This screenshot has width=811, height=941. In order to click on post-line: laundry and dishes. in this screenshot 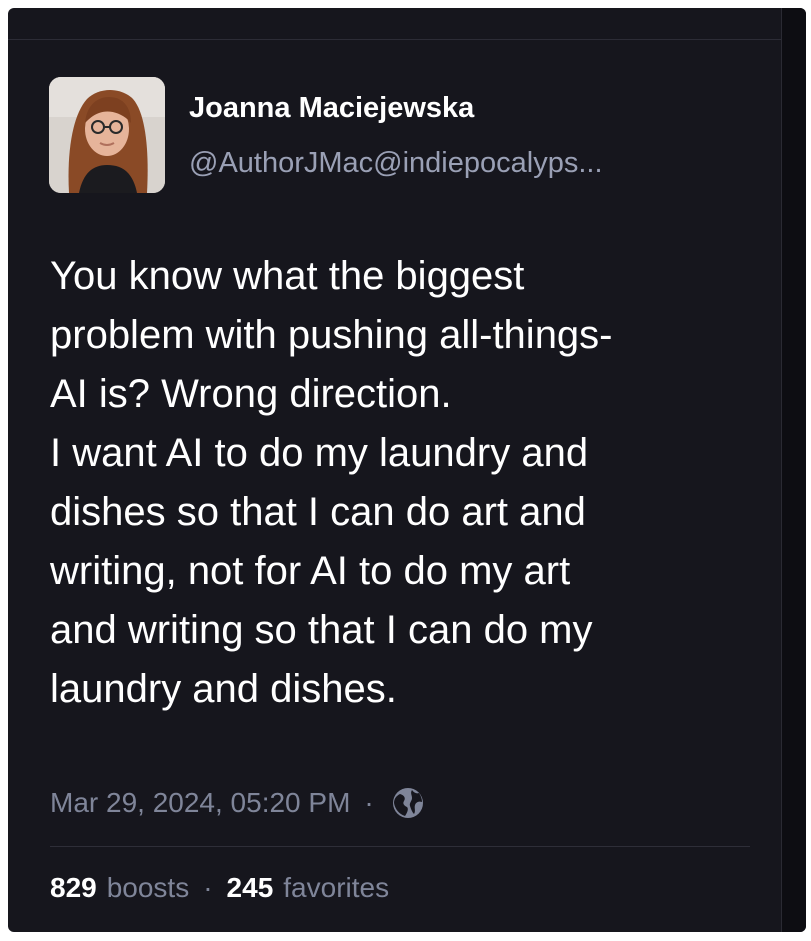, I will do `click(223, 689)`.